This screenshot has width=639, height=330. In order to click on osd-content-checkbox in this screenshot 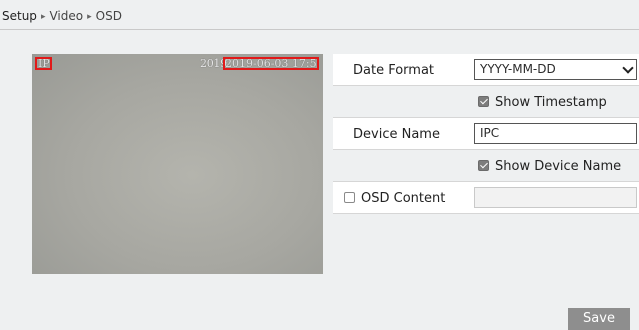, I will do `click(349, 197)`.